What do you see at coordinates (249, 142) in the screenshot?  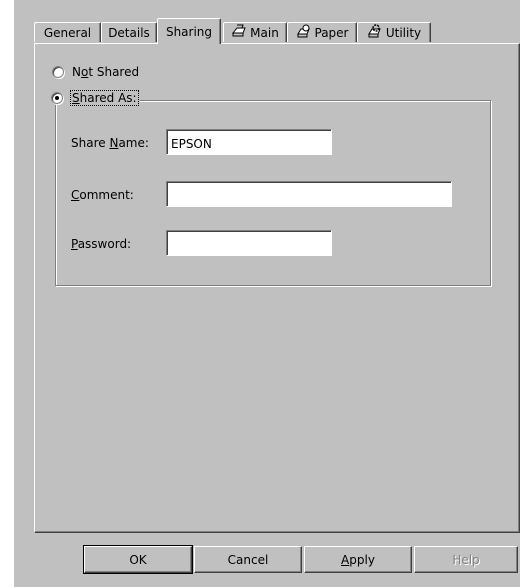 I see `share-name-input` at bounding box center [249, 142].